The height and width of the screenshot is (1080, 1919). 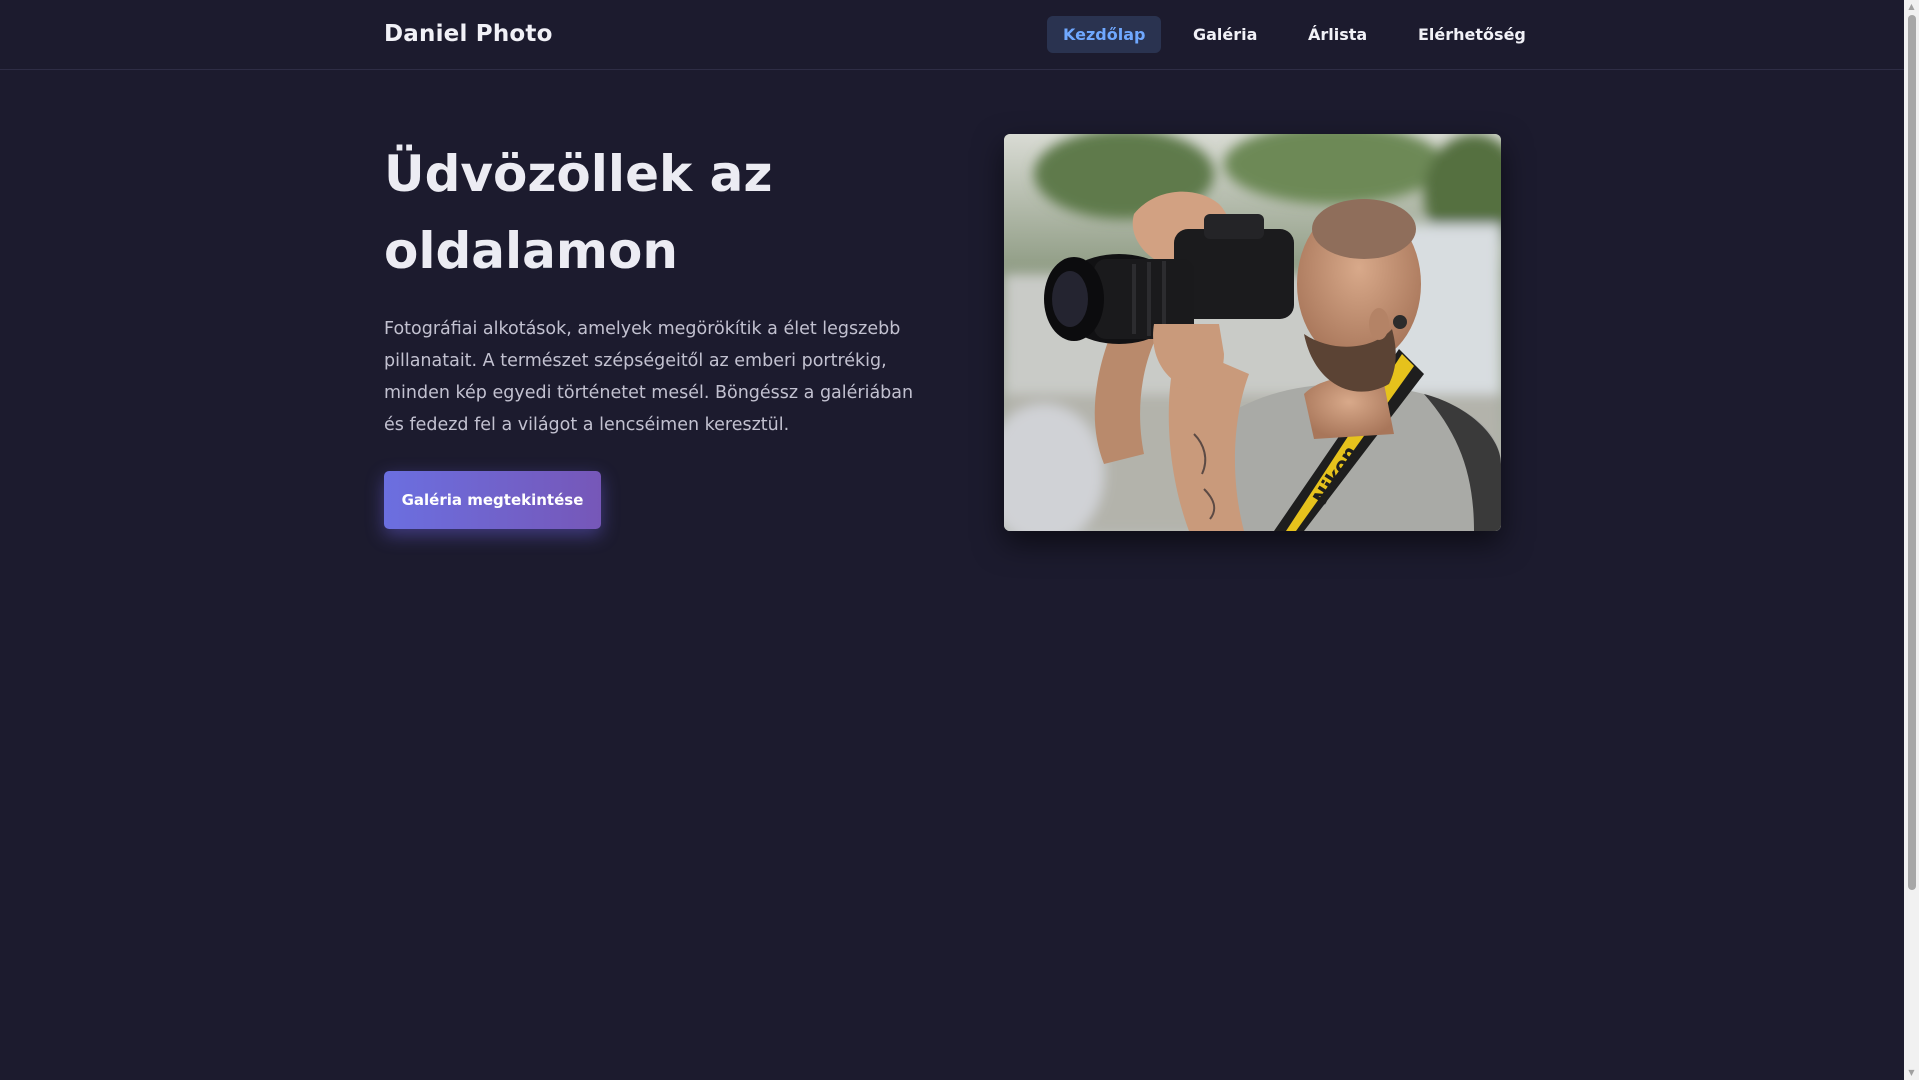 What do you see at coordinates (1911, 1073) in the screenshot?
I see `scroll-down-icon: ▼` at bounding box center [1911, 1073].